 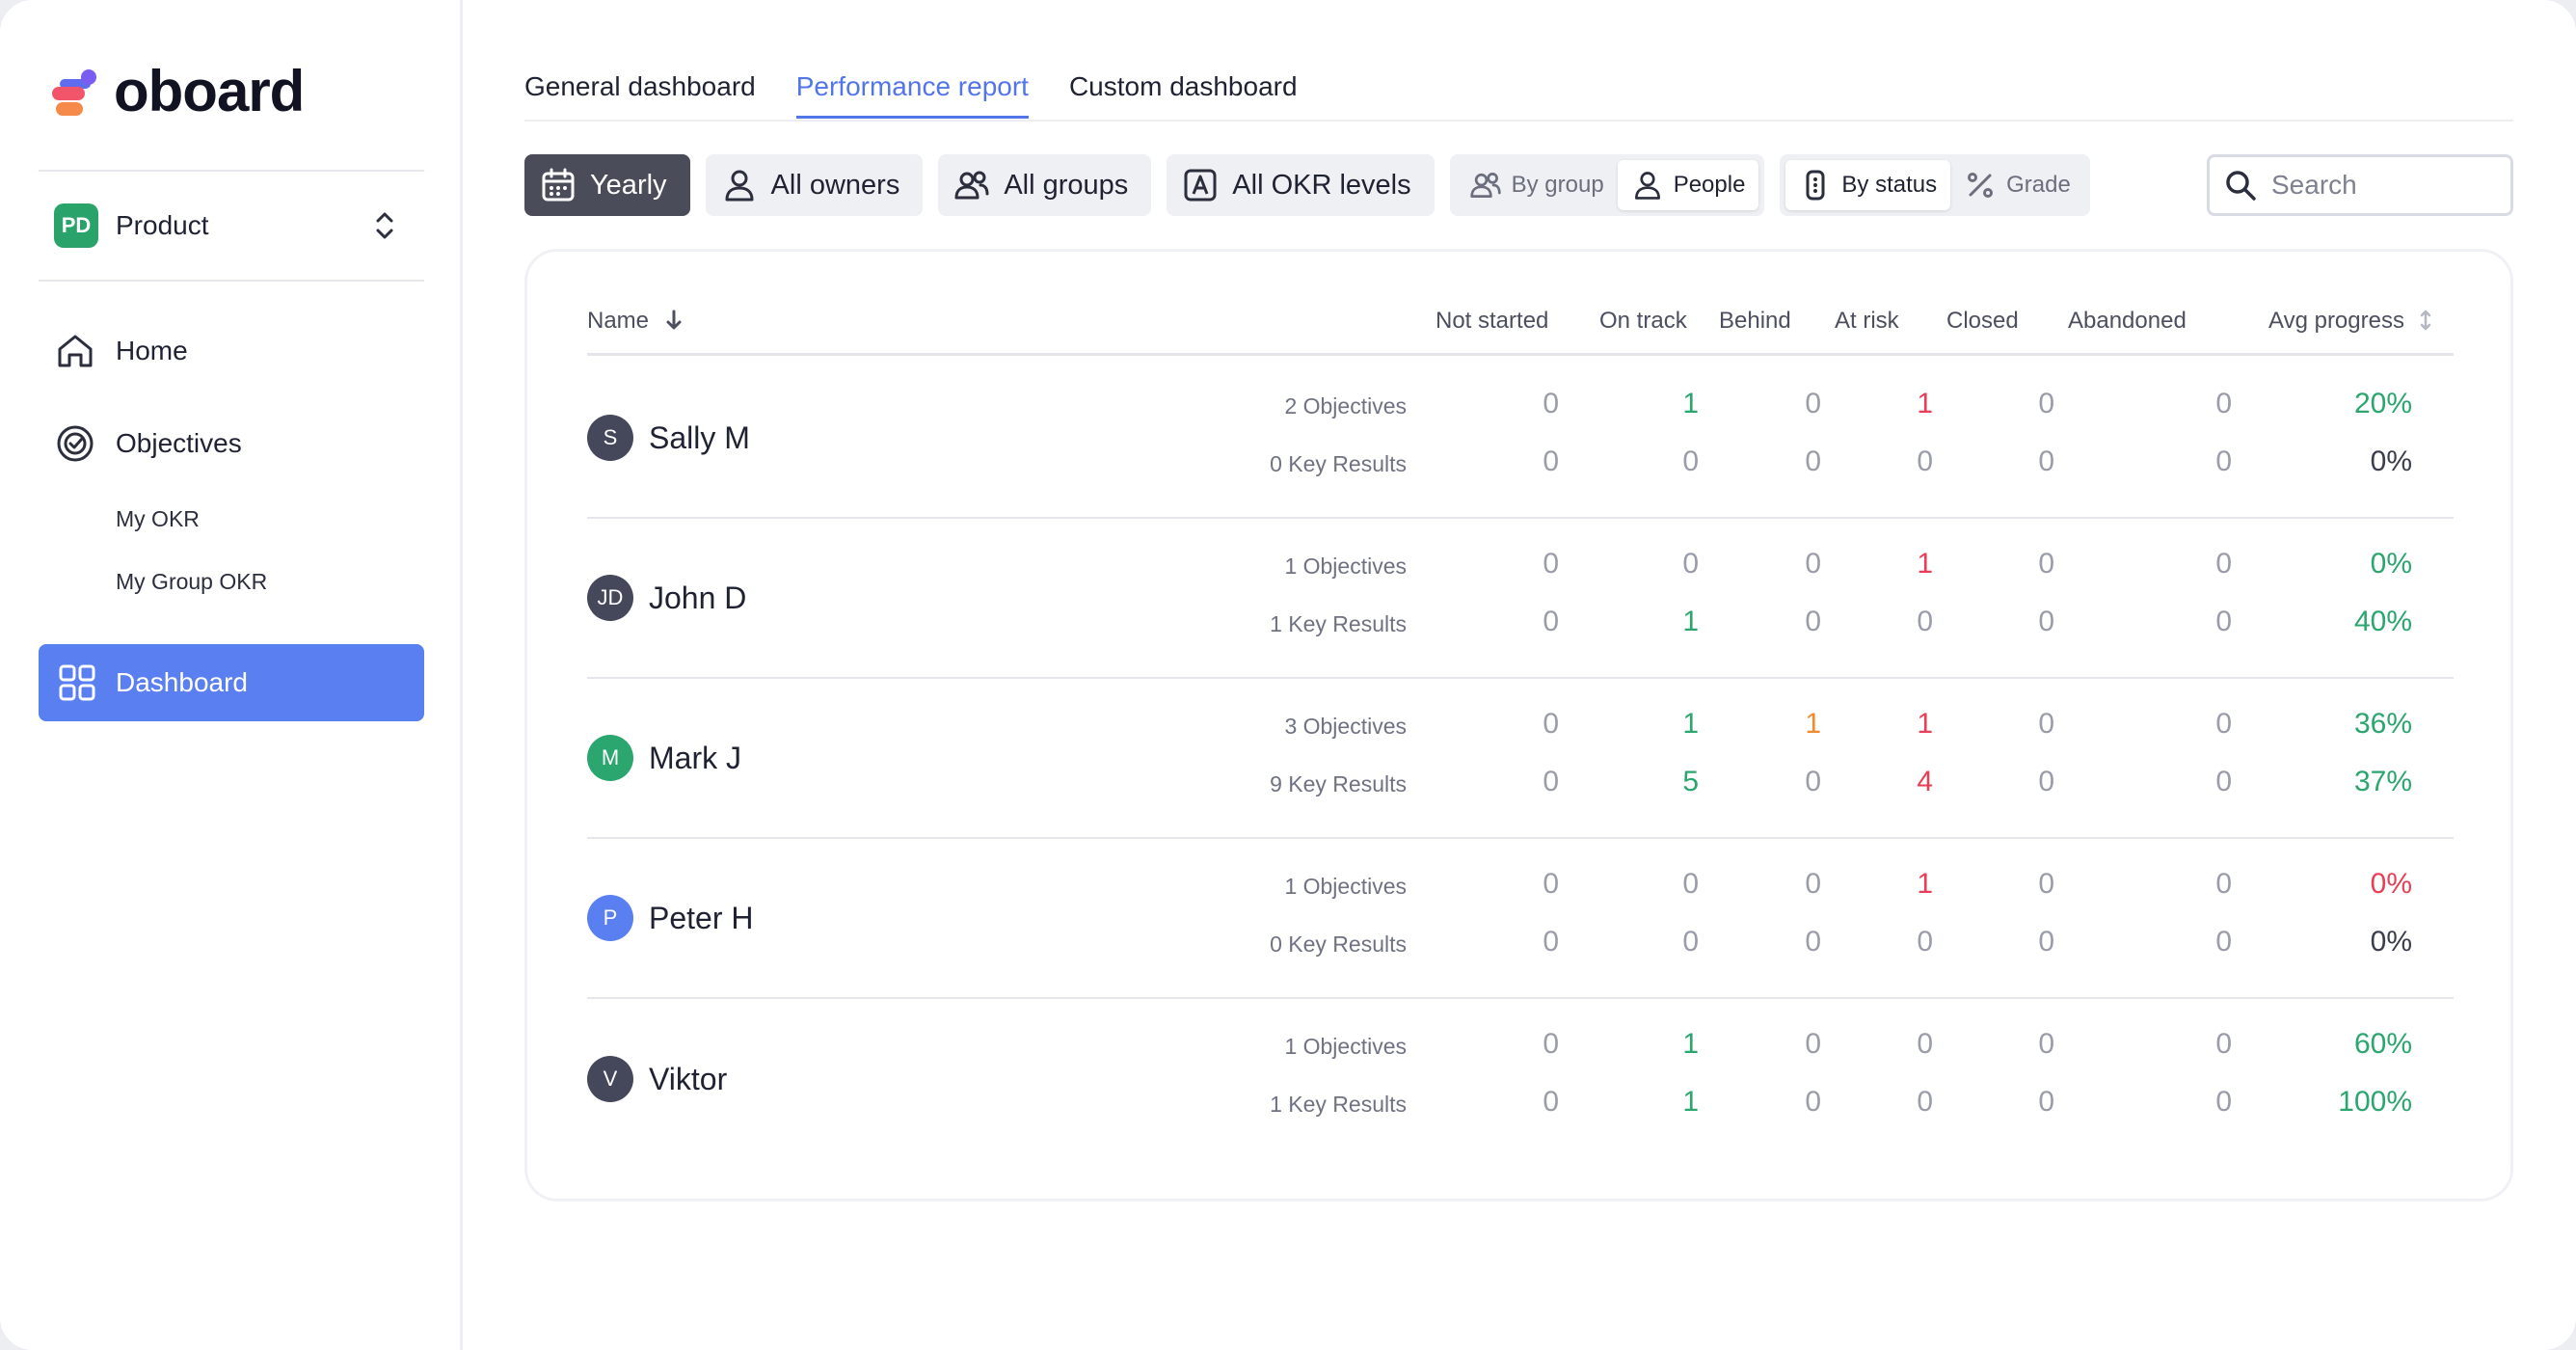 I want to click on avg-progress-cell: 100%, so click(x=2375, y=1102).